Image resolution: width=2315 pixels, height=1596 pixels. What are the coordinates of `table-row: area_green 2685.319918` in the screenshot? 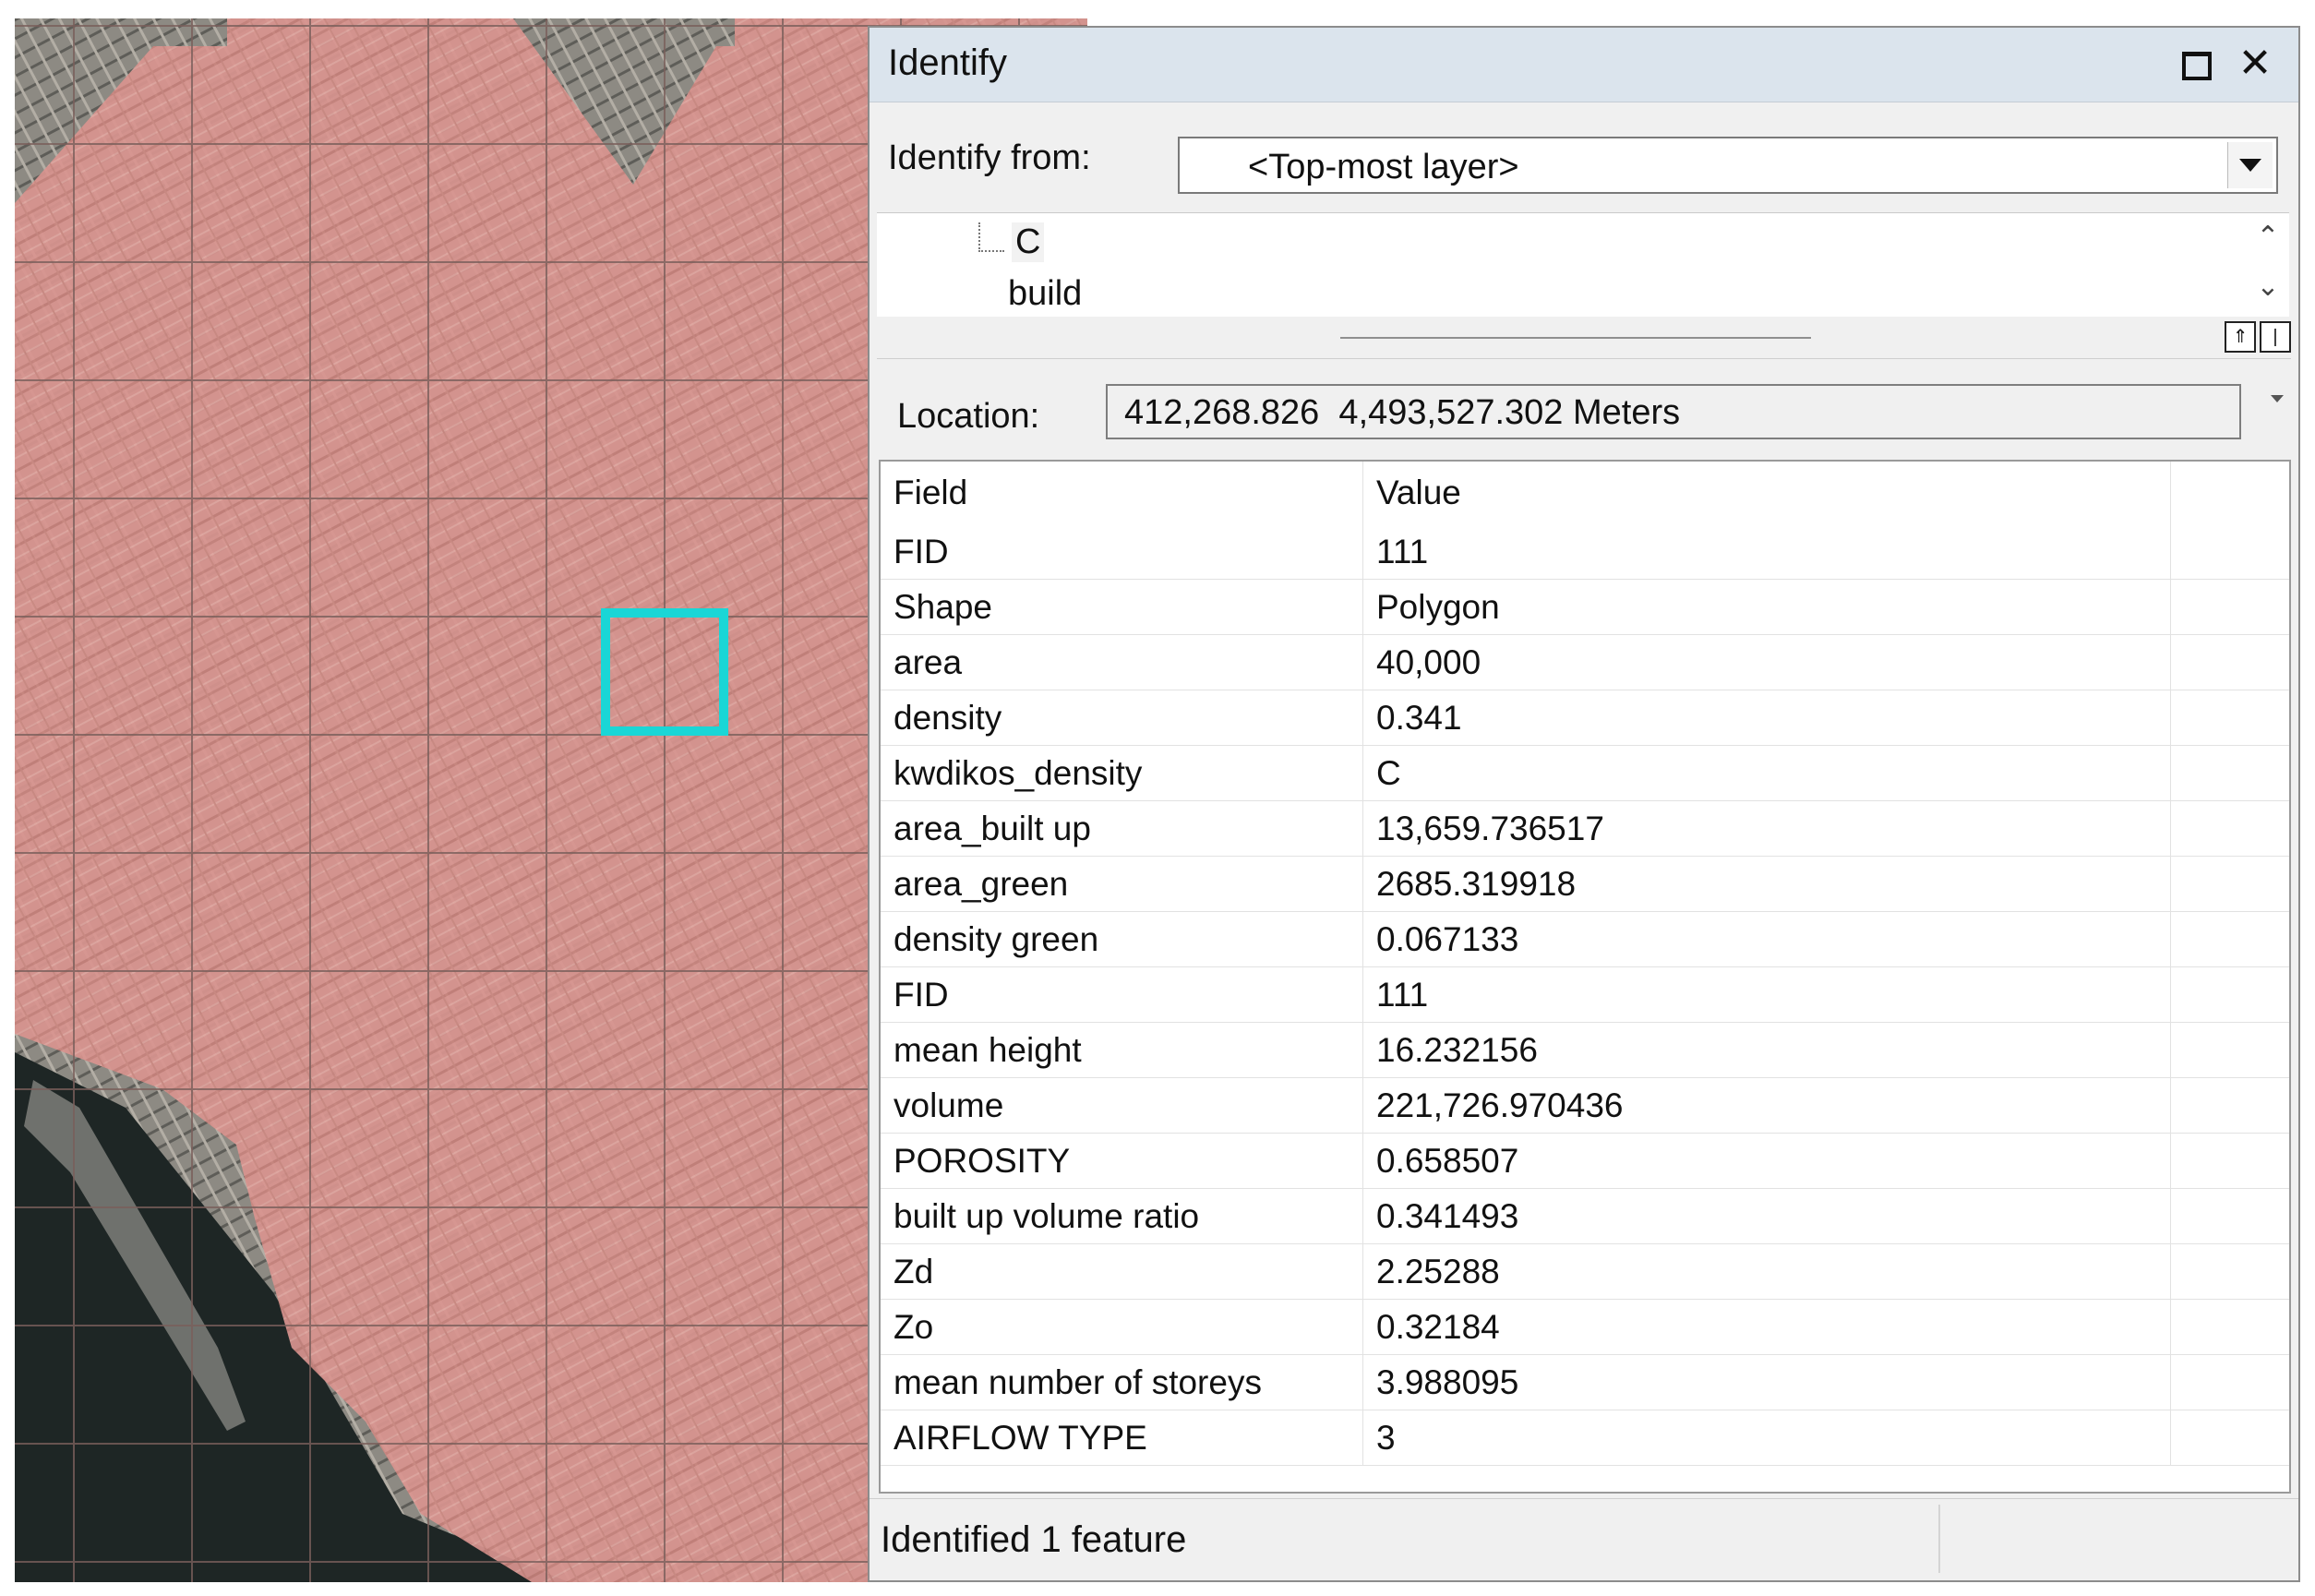 It's located at (1585, 884).